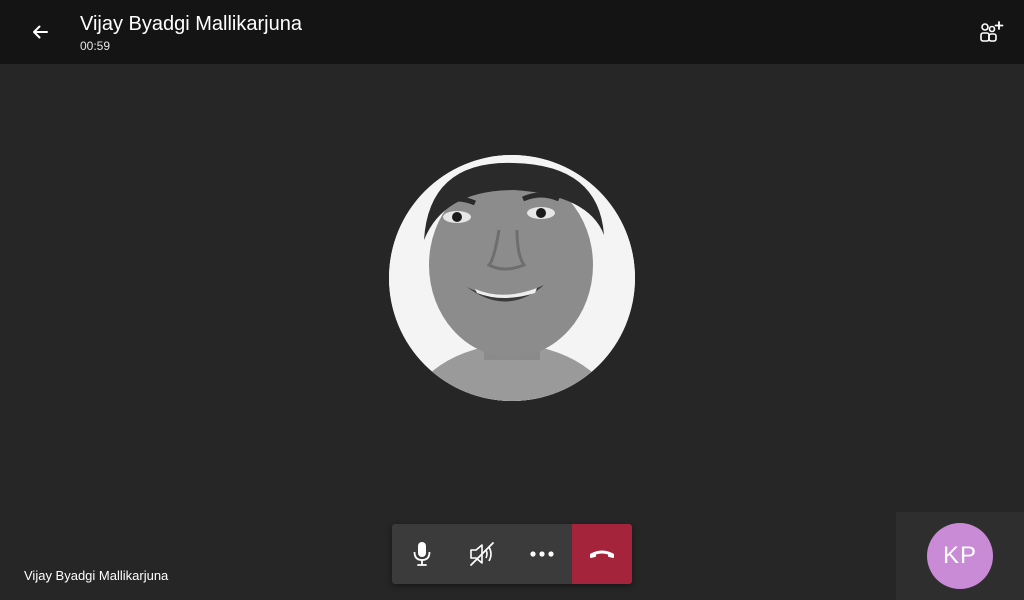  I want to click on call-timer: 00:59, so click(95, 46).